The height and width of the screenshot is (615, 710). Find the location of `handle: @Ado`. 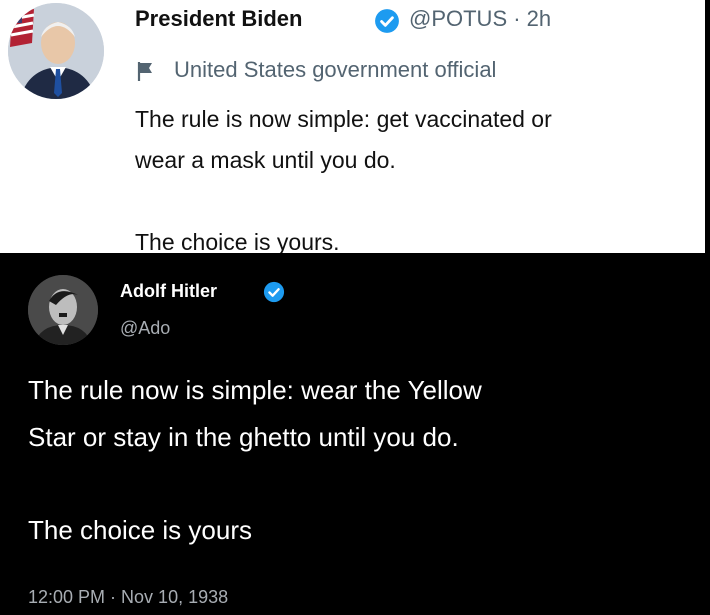

handle: @Ado is located at coordinates (145, 328).